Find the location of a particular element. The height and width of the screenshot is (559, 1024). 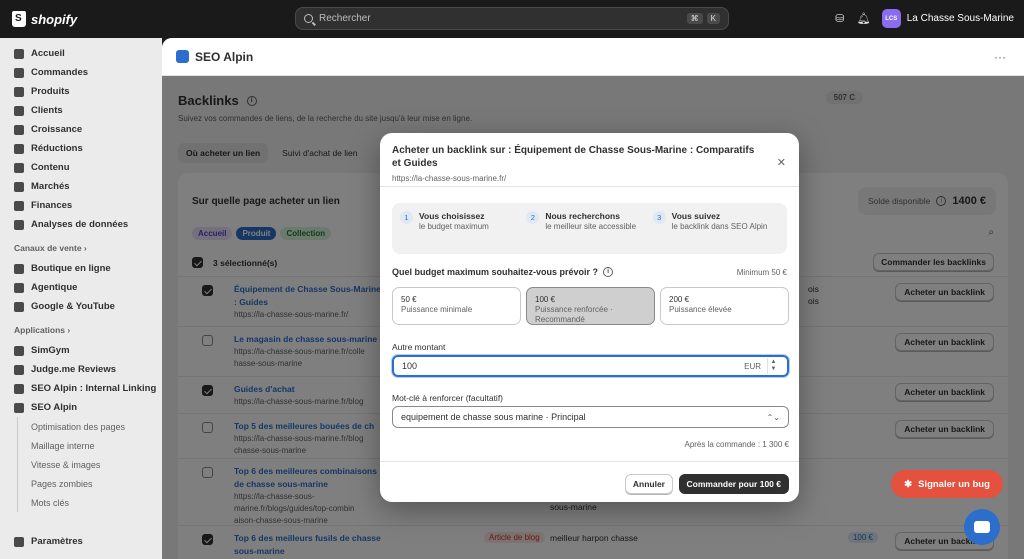

option-price: 200 € is located at coordinates (679, 299).